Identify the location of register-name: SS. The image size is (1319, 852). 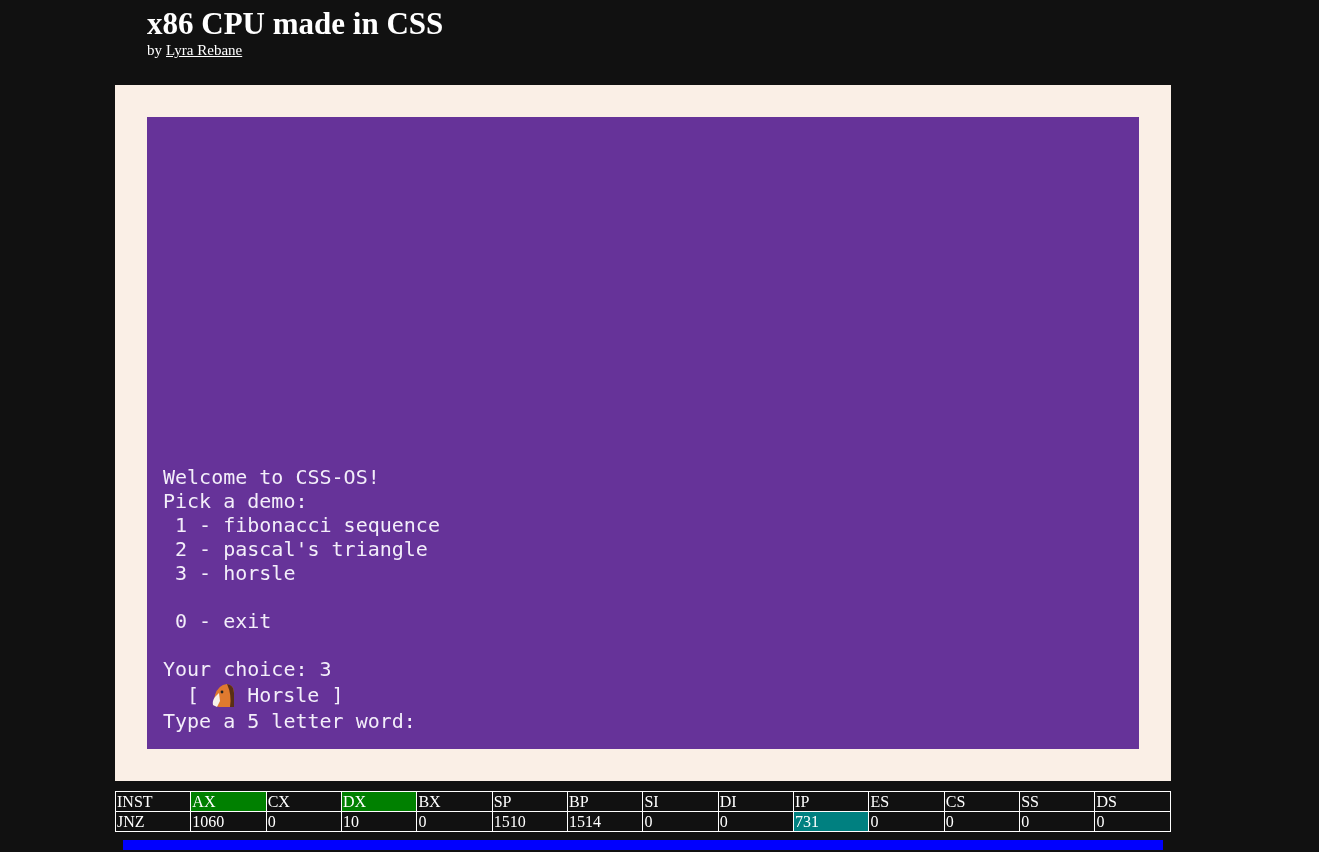
(1057, 801).